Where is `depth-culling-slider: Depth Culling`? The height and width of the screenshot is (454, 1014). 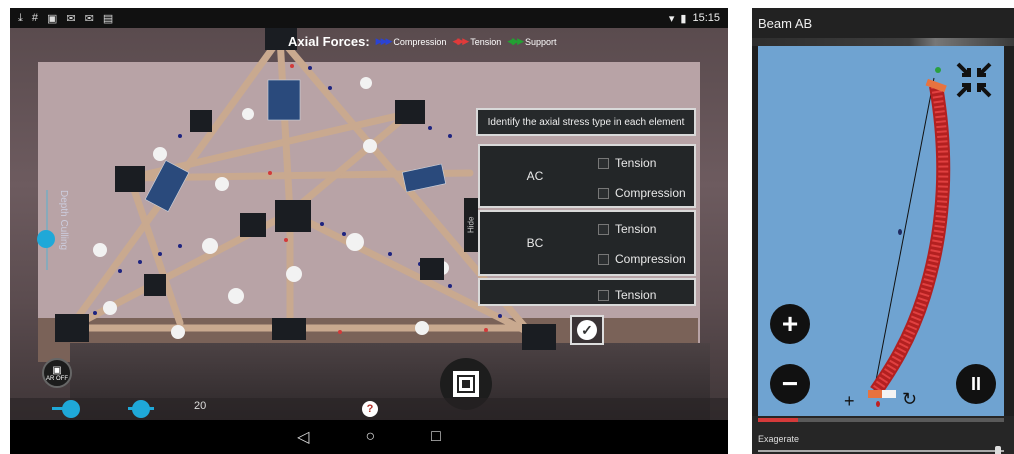
depth-culling-slider: Depth Culling is located at coordinates (52, 230).